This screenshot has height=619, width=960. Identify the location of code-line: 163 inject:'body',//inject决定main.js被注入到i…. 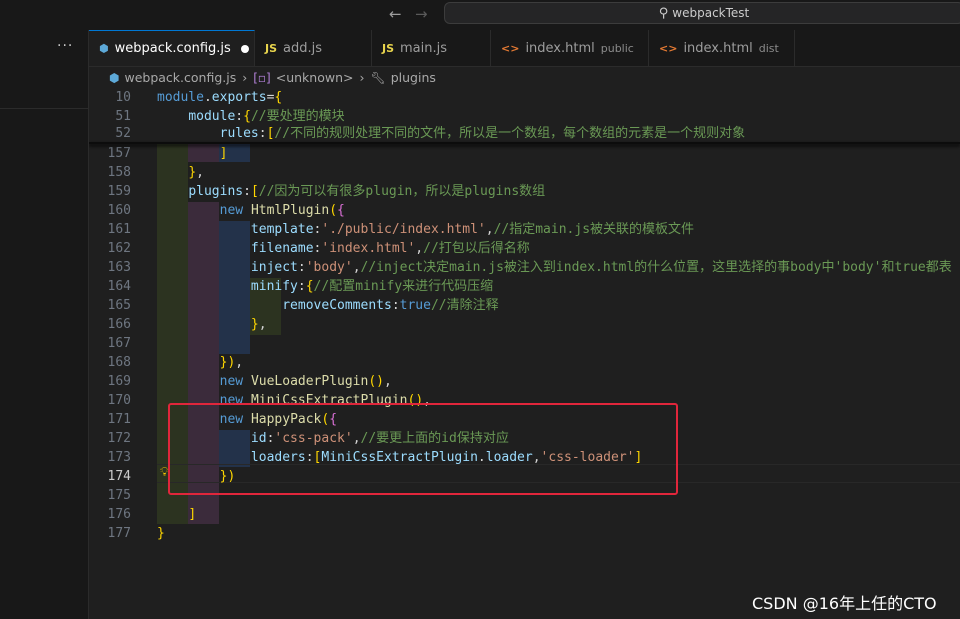
(524, 267).